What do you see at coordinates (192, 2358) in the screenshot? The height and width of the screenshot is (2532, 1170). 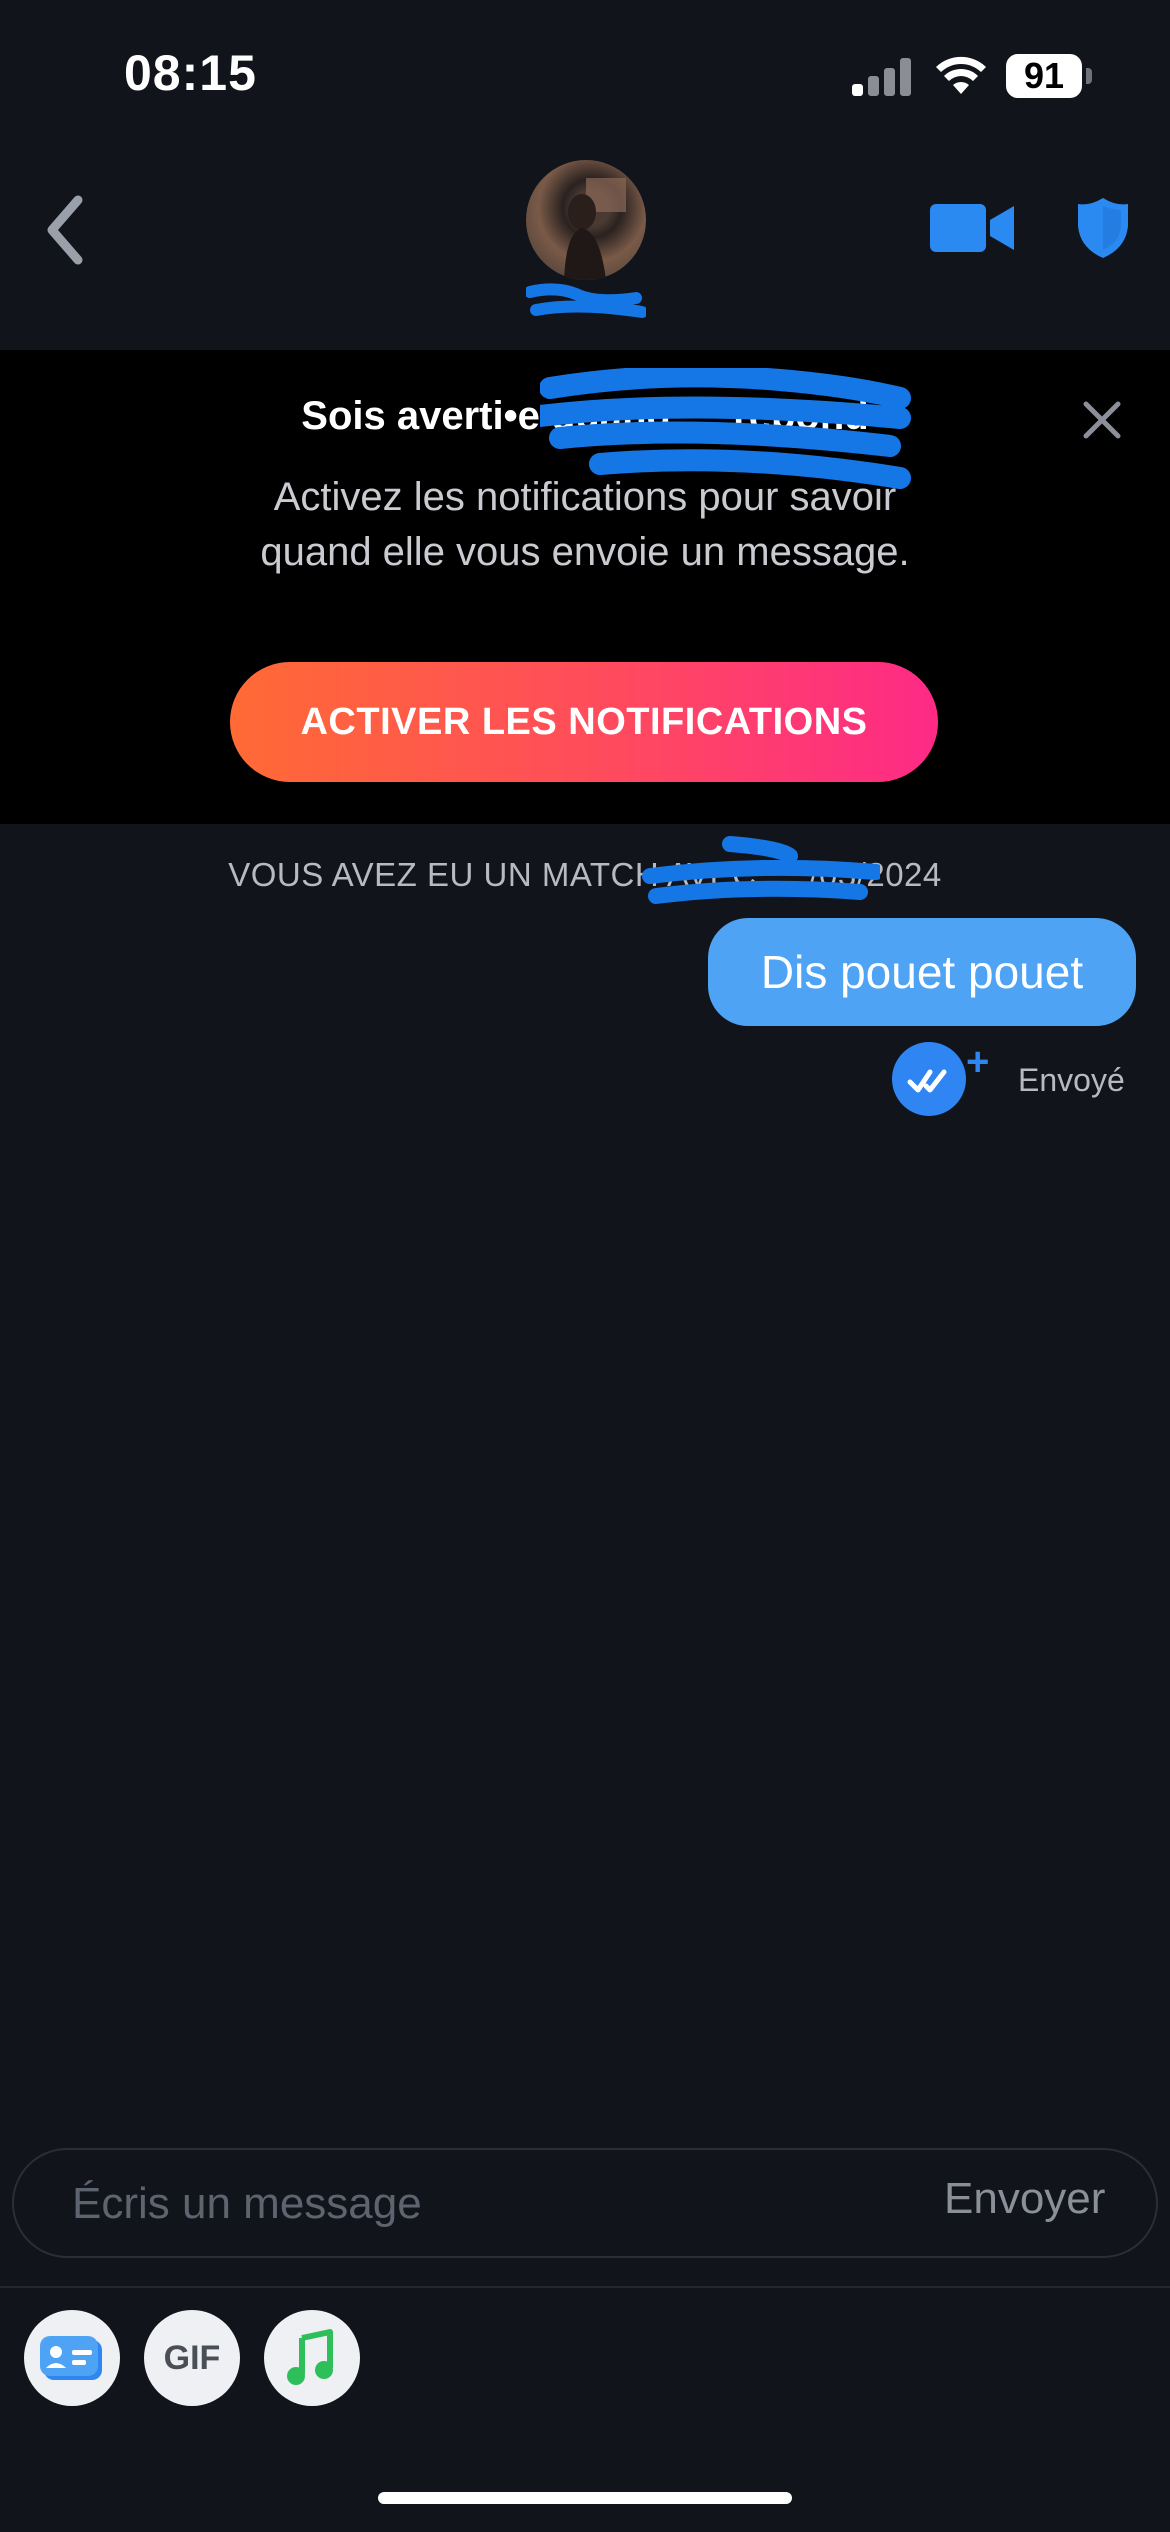 I see `gif-button: GIF` at bounding box center [192, 2358].